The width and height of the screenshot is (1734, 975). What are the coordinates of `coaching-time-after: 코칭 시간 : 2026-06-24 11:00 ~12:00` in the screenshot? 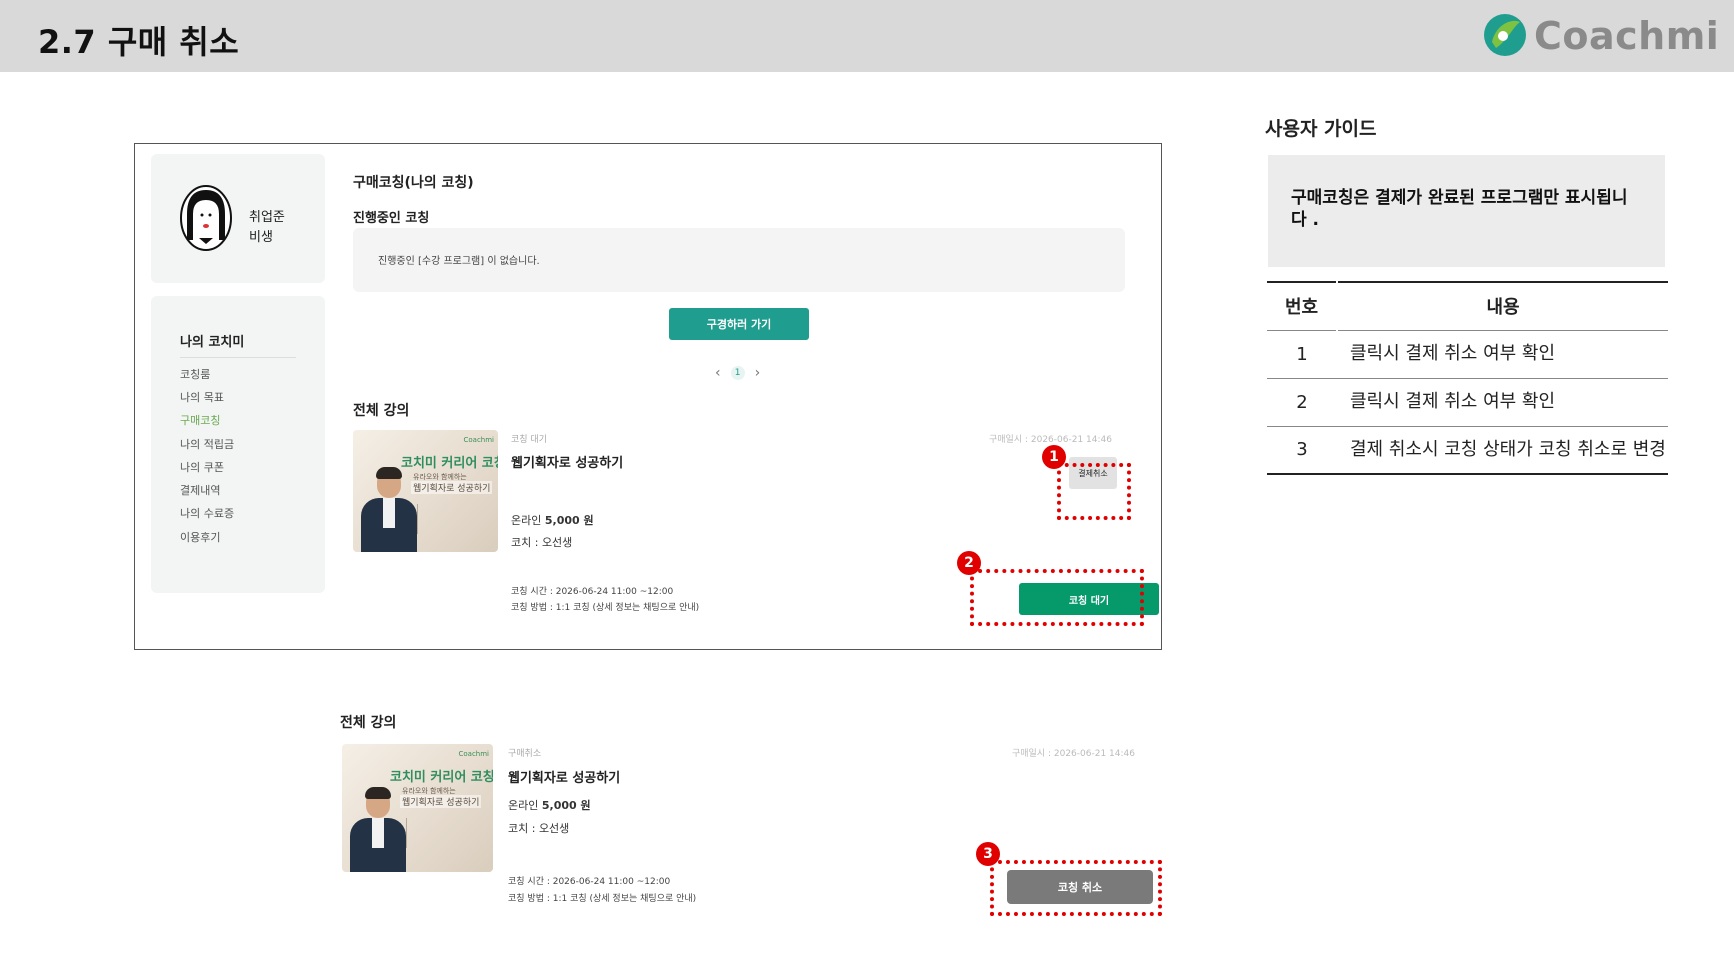 It's located at (589, 882).